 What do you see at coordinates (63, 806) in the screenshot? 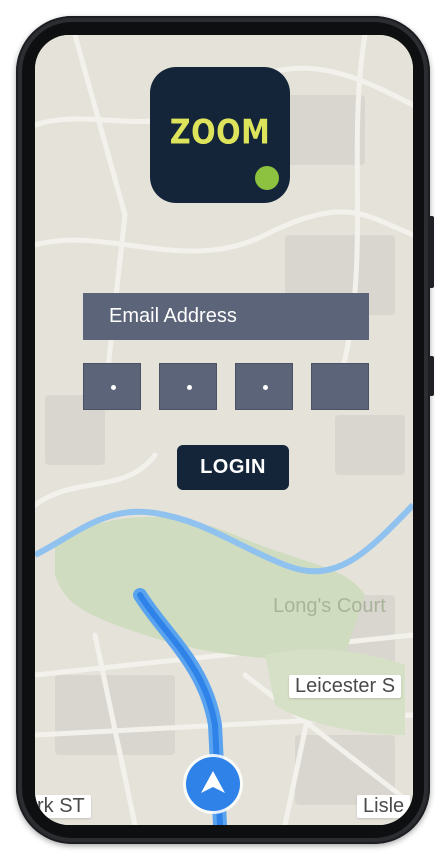
I see `map-label-york-st: rk ST` at bounding box center [63, 806].